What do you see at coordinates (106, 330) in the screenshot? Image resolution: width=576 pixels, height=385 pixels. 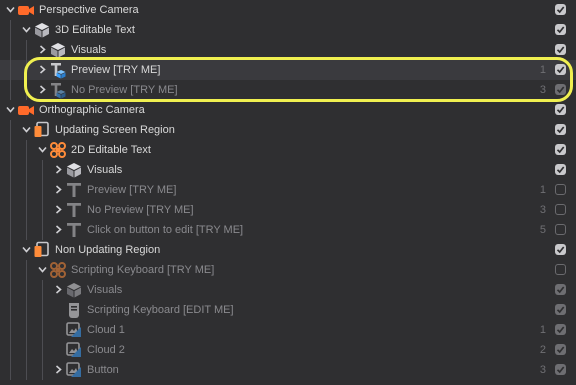 I see `row-label: Cloud 1` at bounding box center [106, 330].